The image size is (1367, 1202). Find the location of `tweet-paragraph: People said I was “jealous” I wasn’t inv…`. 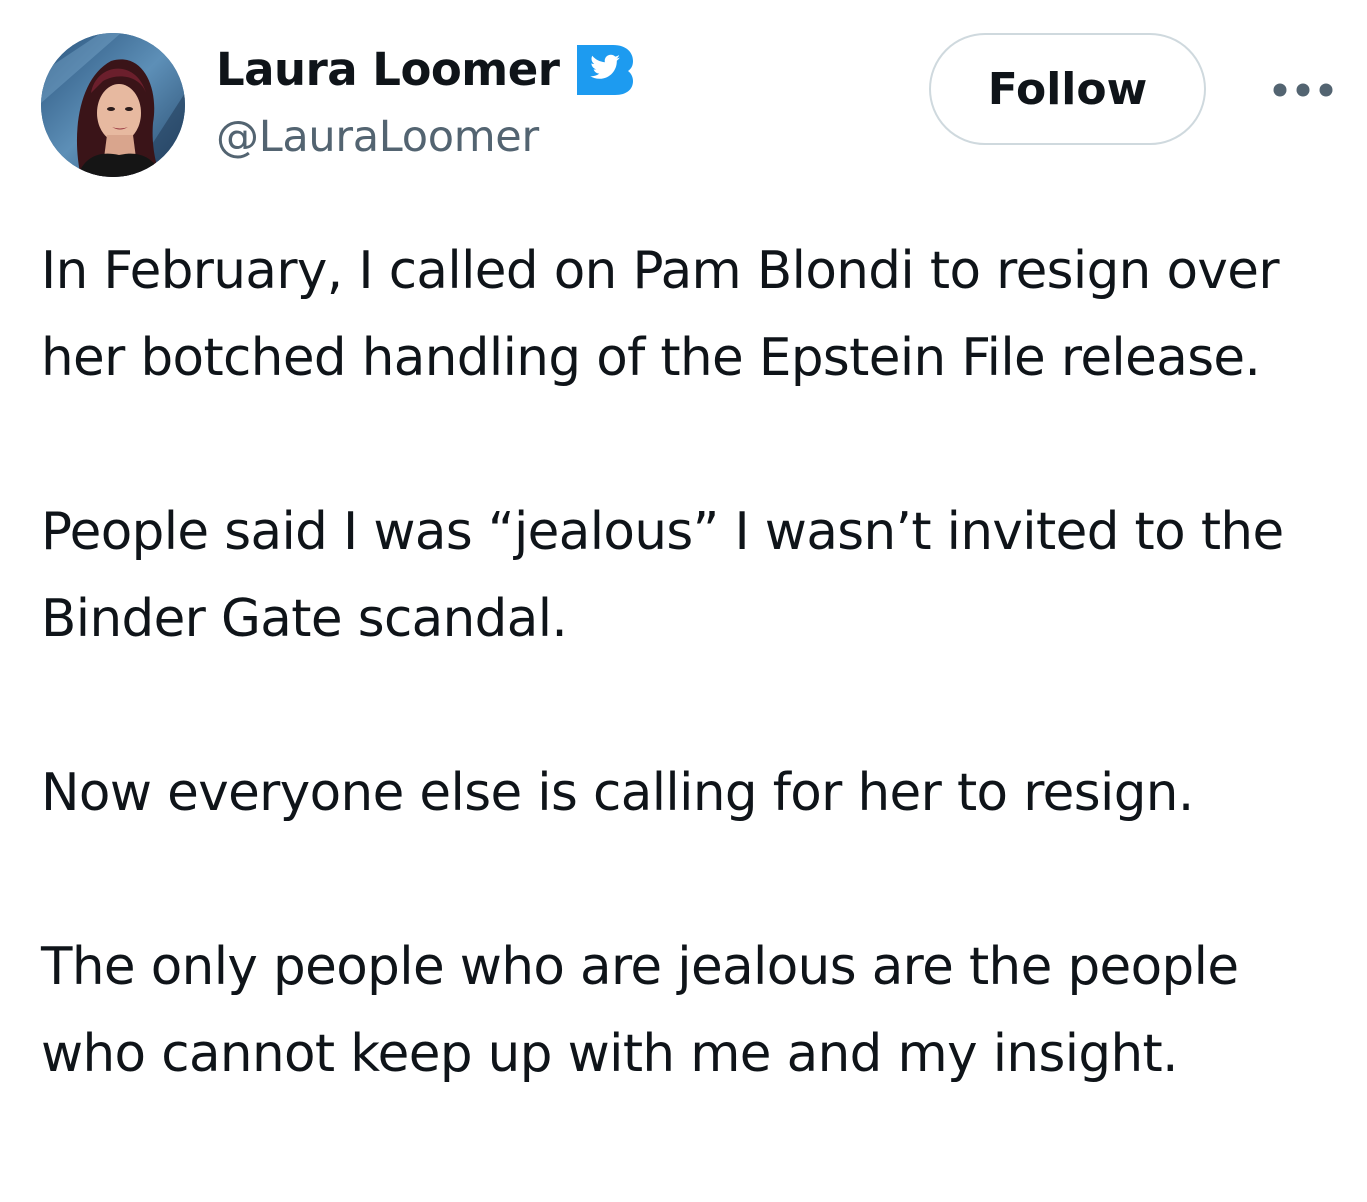

tweet-paragraph: People said I was “jealous” I wasn’t inv… is located at coordinates (662, 575).